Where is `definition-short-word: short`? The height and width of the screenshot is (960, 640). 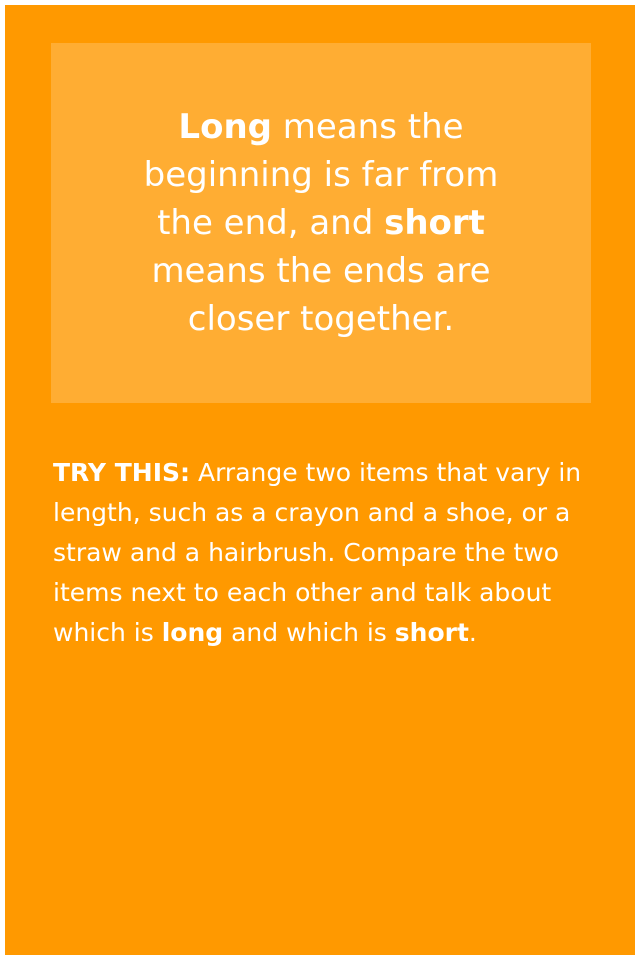
definition-short-word: short is located at coordinates (434, 223).